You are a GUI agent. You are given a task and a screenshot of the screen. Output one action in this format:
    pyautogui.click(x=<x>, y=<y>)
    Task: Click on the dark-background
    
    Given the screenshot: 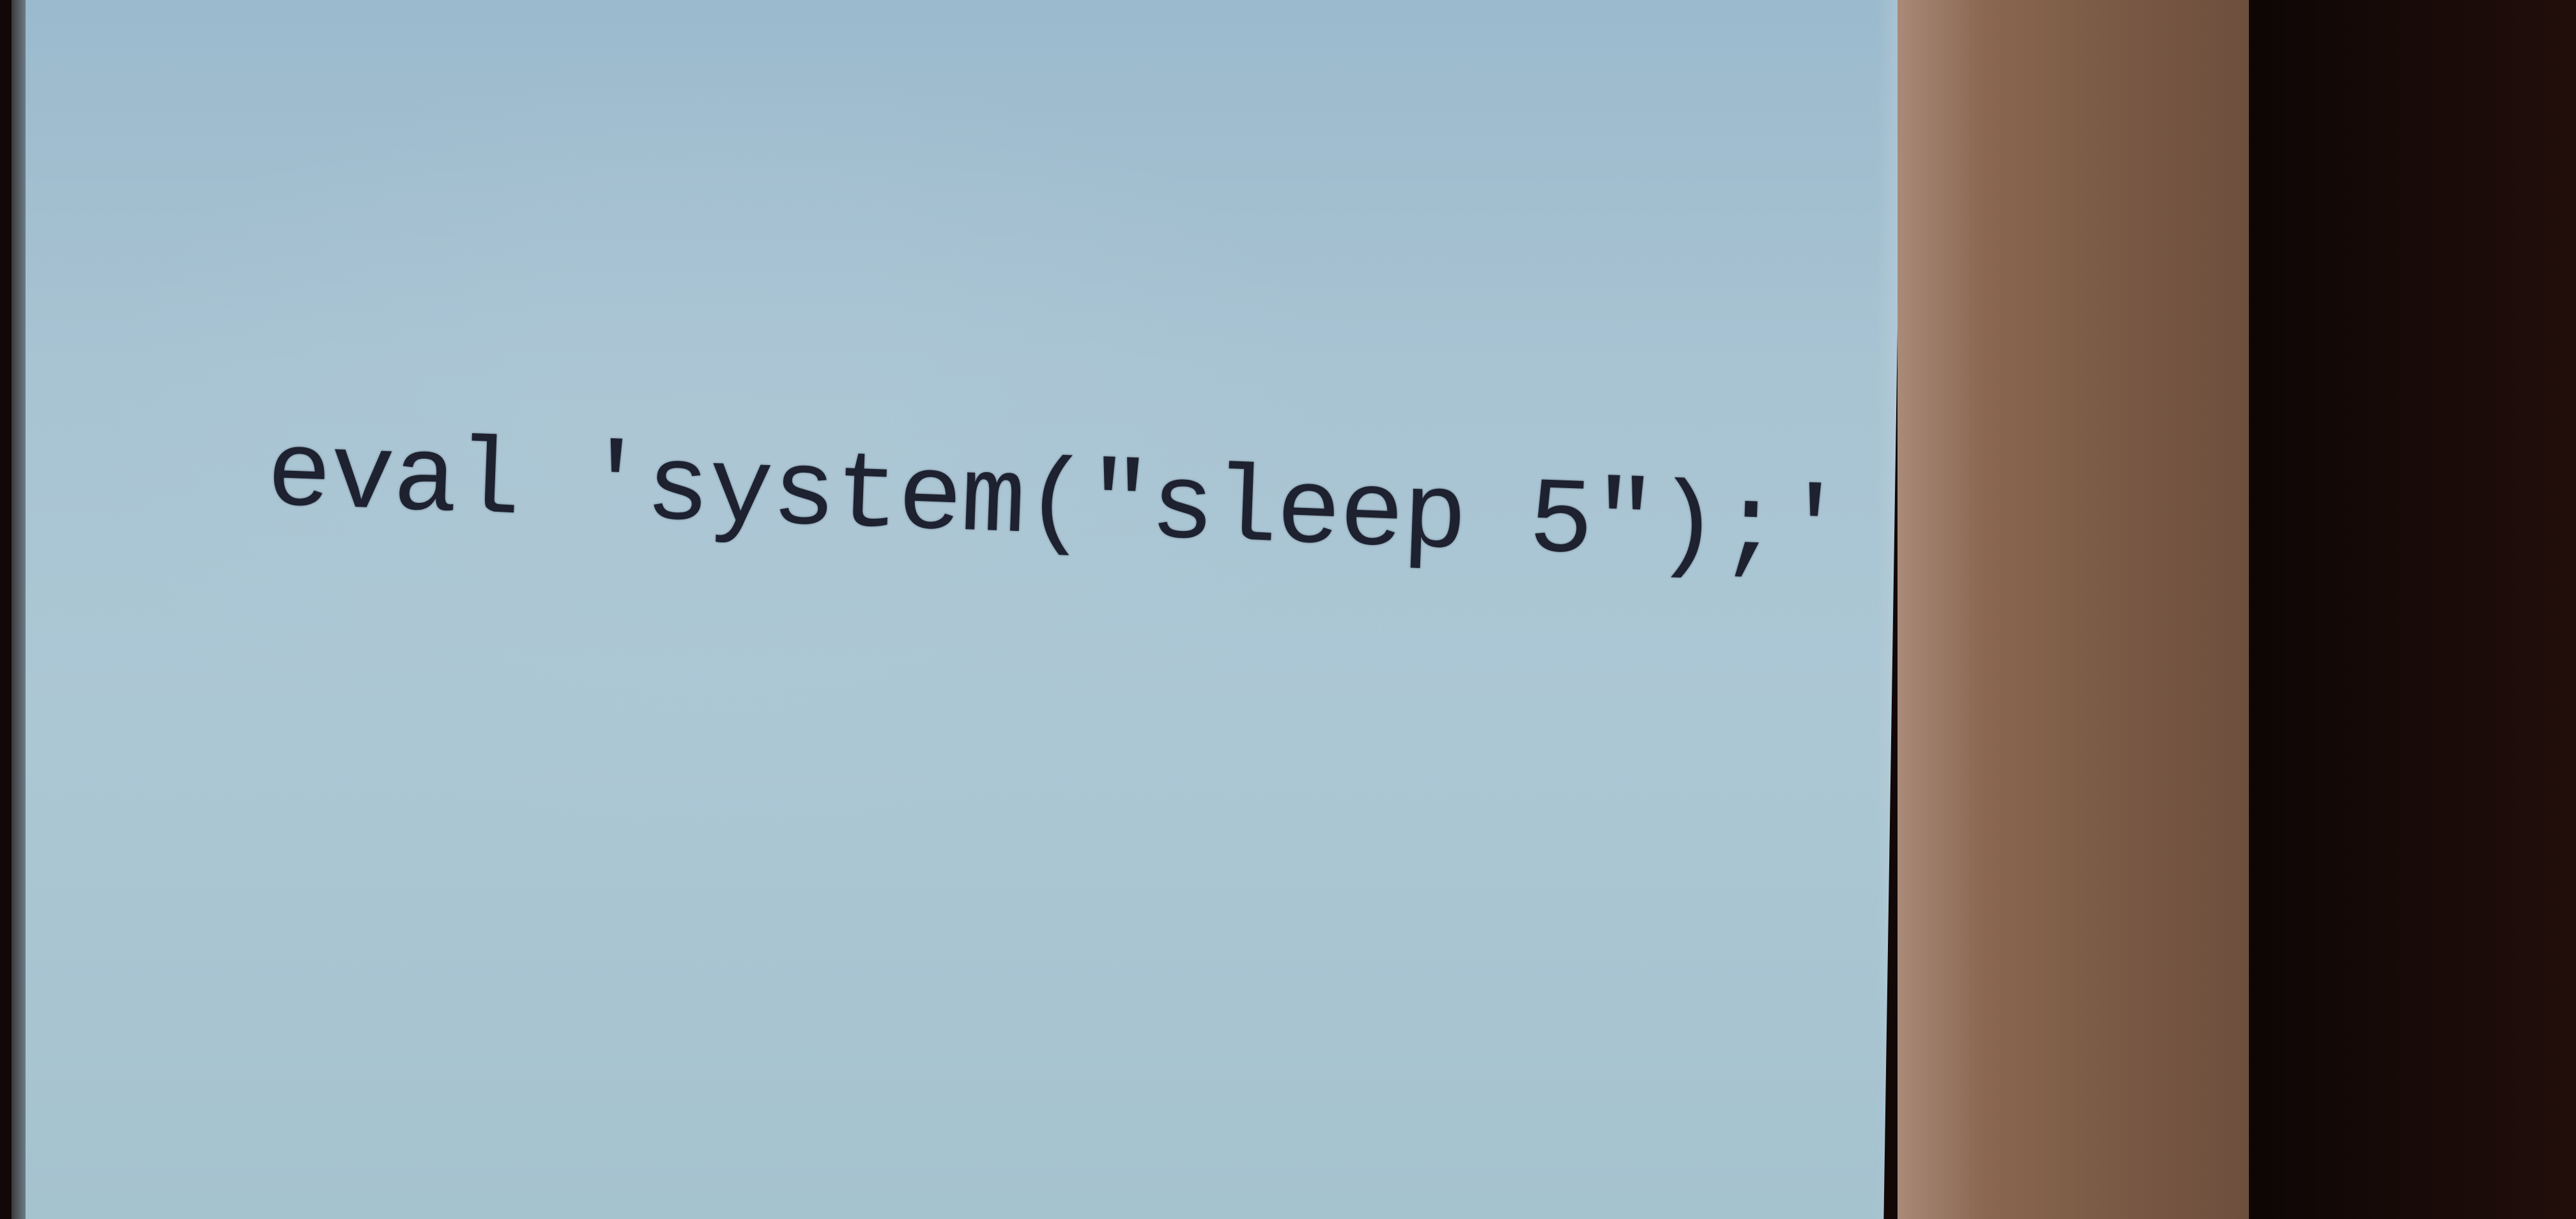 What is the action you would take?
    pyautogui.click(x=2412, y=609)
    